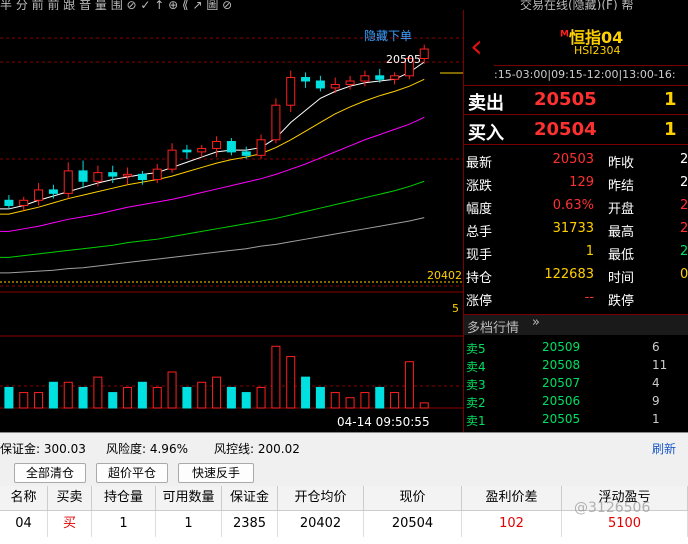  What do you see at coordinates (132, 473) in the screenshot?
I see `quick-close-button: 超价平仓` at bounding box center [132, 473].